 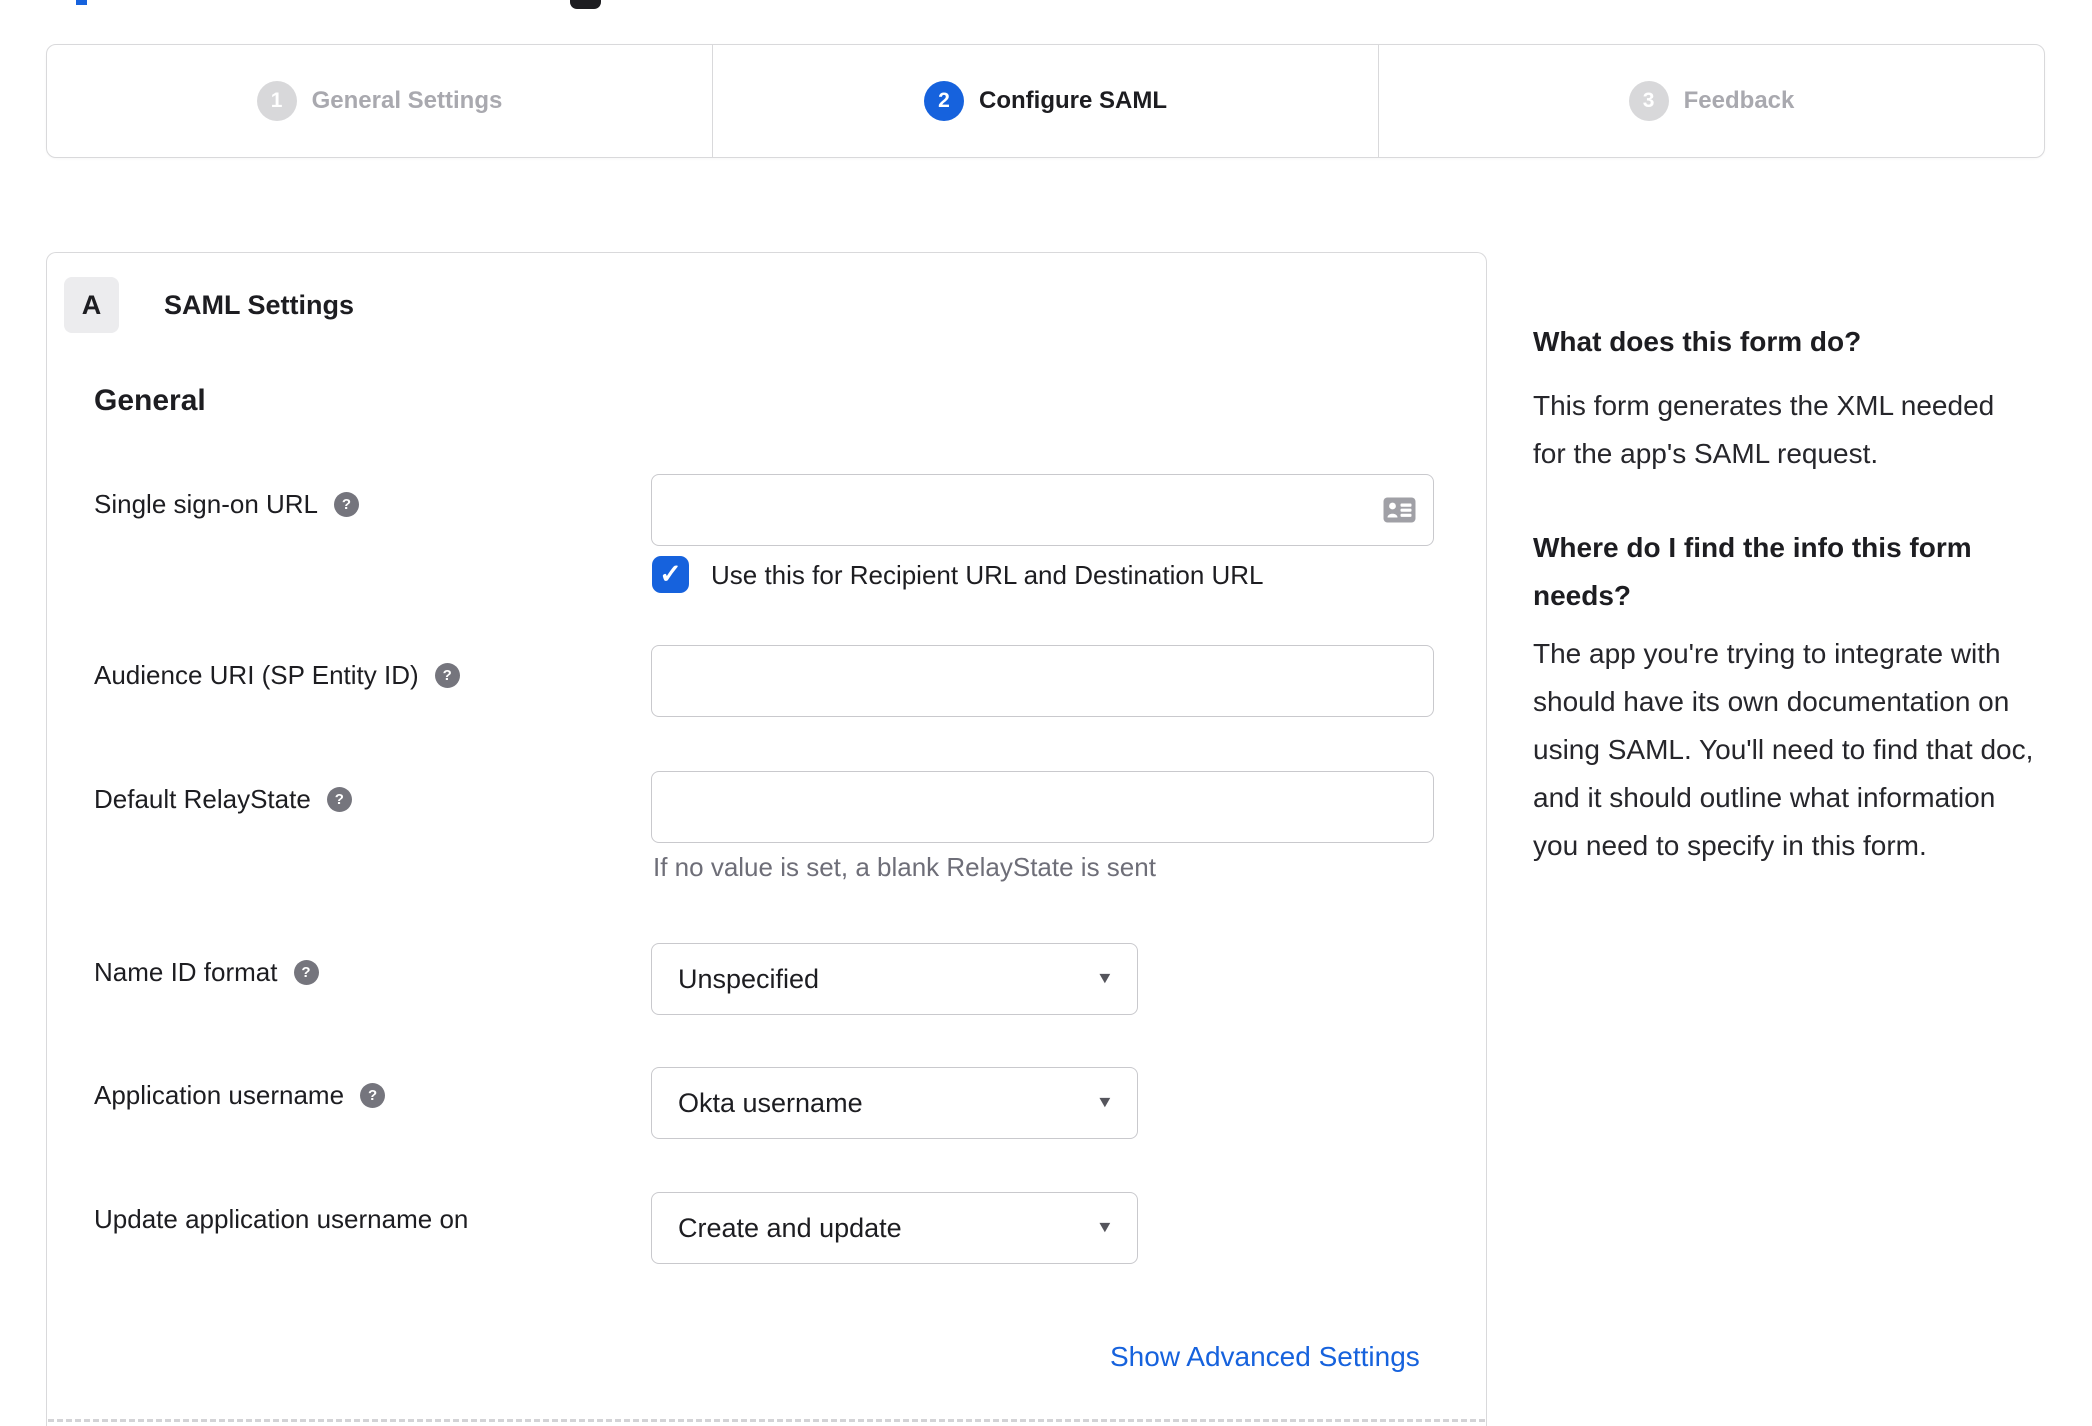 What do you see at coordinates (81, 2) in the screenshot?
I see `clipped-header-artifact` at bounding box center [81, 2].